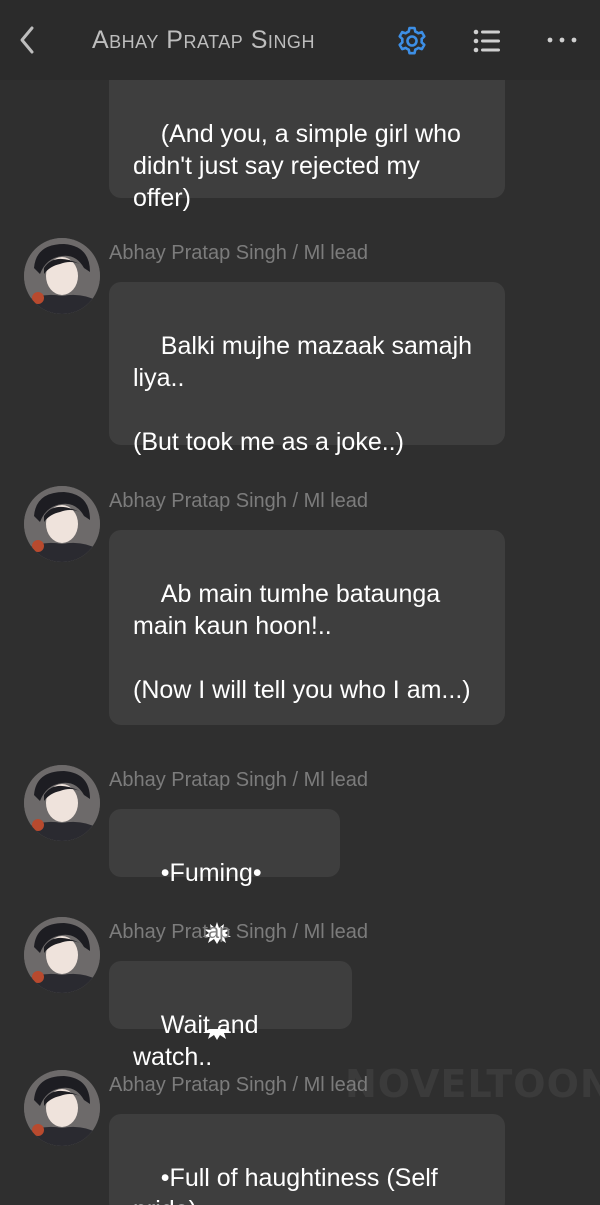 This screenshot has height=1205, width=600. Describe the element at coordinates (307, 1159) in the screenshot. I see `message-bubble: •Full of haughtiness (Self pride)•` at that location.